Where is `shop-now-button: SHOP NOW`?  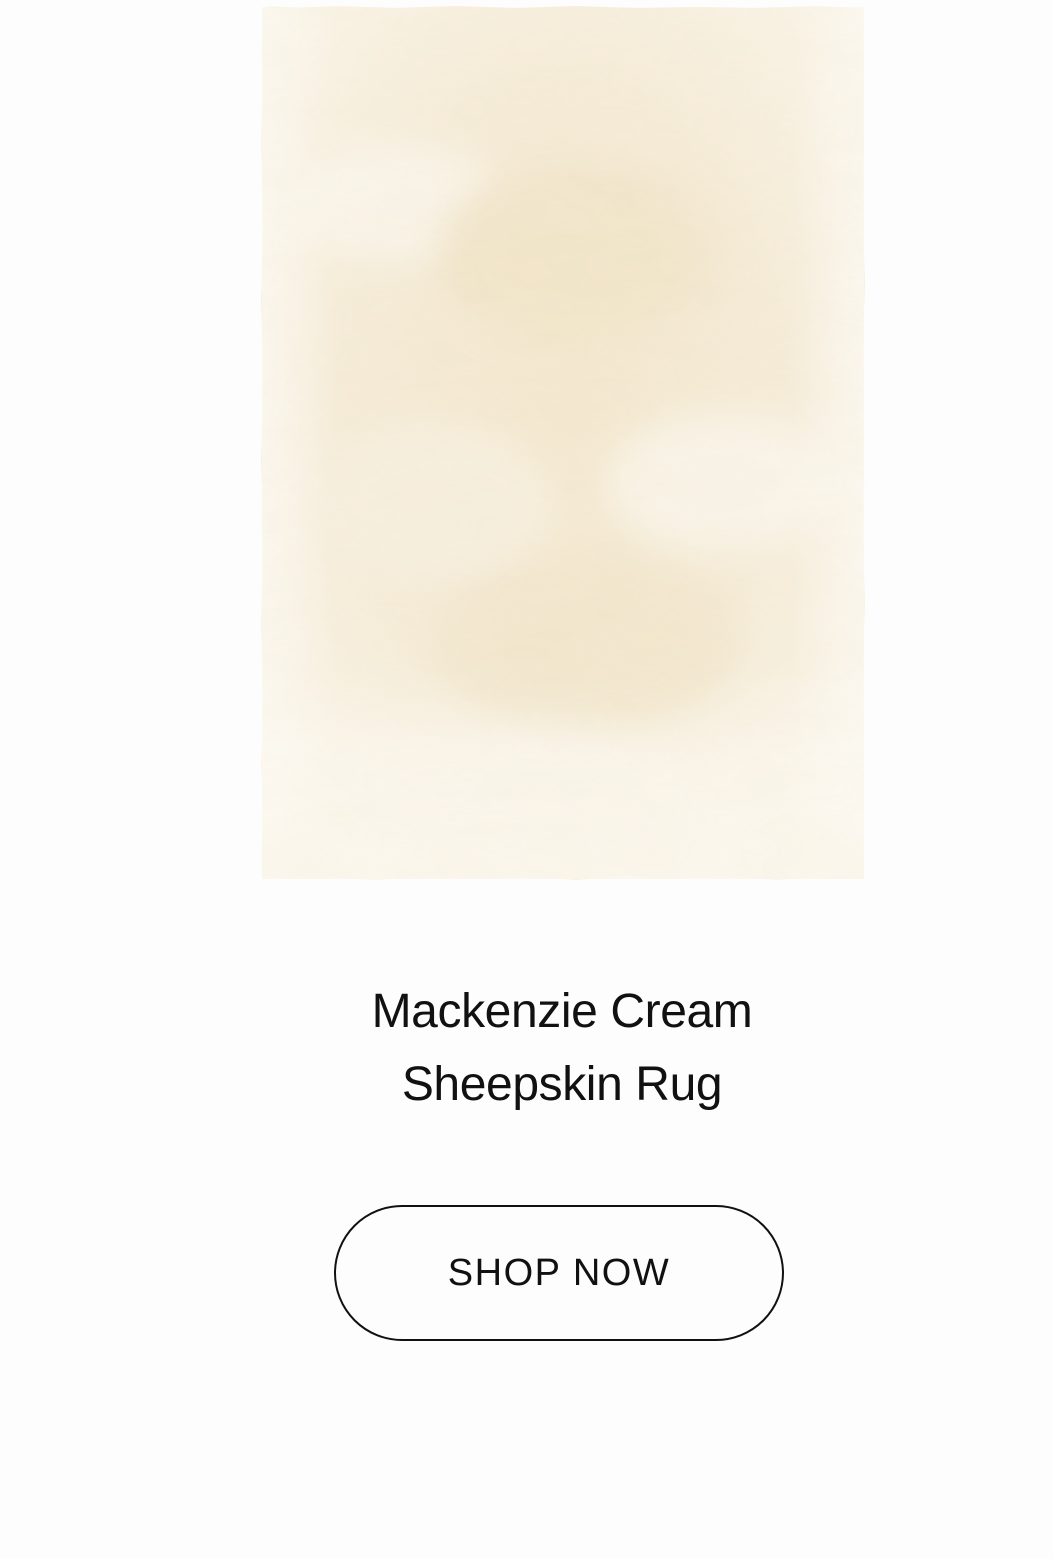 shop-now-button: SHOP NOW is located at coordinates (559, 1273).